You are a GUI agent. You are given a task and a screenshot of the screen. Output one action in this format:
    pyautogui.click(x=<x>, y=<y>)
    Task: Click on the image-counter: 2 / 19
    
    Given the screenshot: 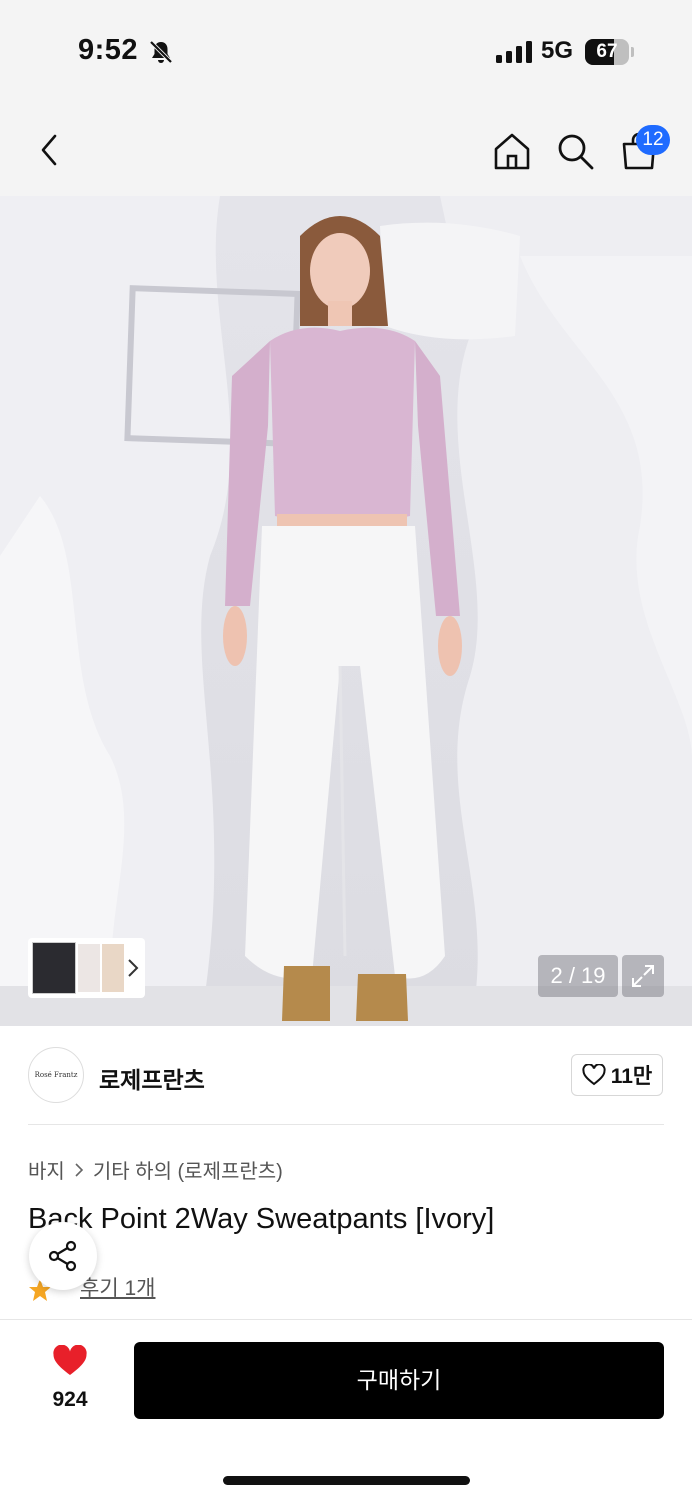 What is the action you would take?
    pyautogui.click(x=578, y=976)
    